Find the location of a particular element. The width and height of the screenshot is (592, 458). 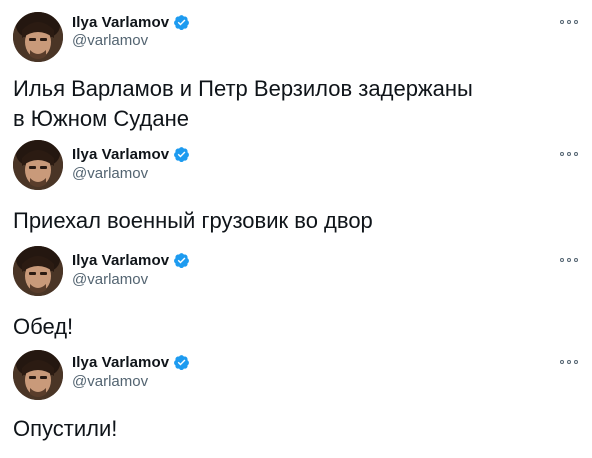

tweet-text-line: в Южном Судане is located at coordinates (101, 118).